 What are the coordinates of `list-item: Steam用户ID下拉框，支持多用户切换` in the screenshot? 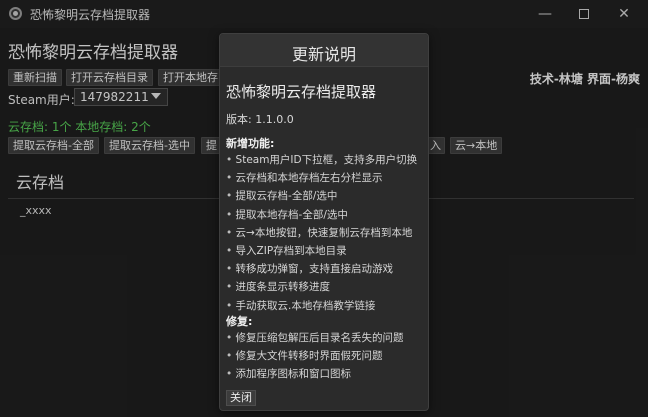 It's located at (326, 160).